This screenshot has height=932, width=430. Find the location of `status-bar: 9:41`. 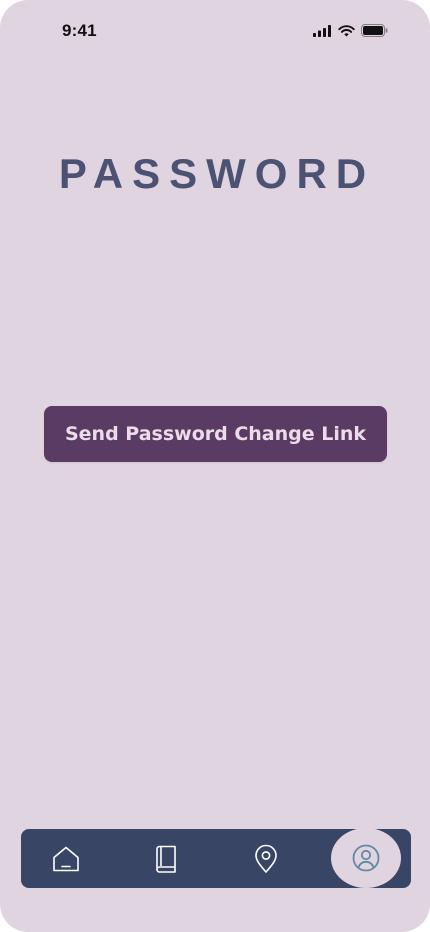

status-bar: 9:41 is located at coordinates (215, 30).